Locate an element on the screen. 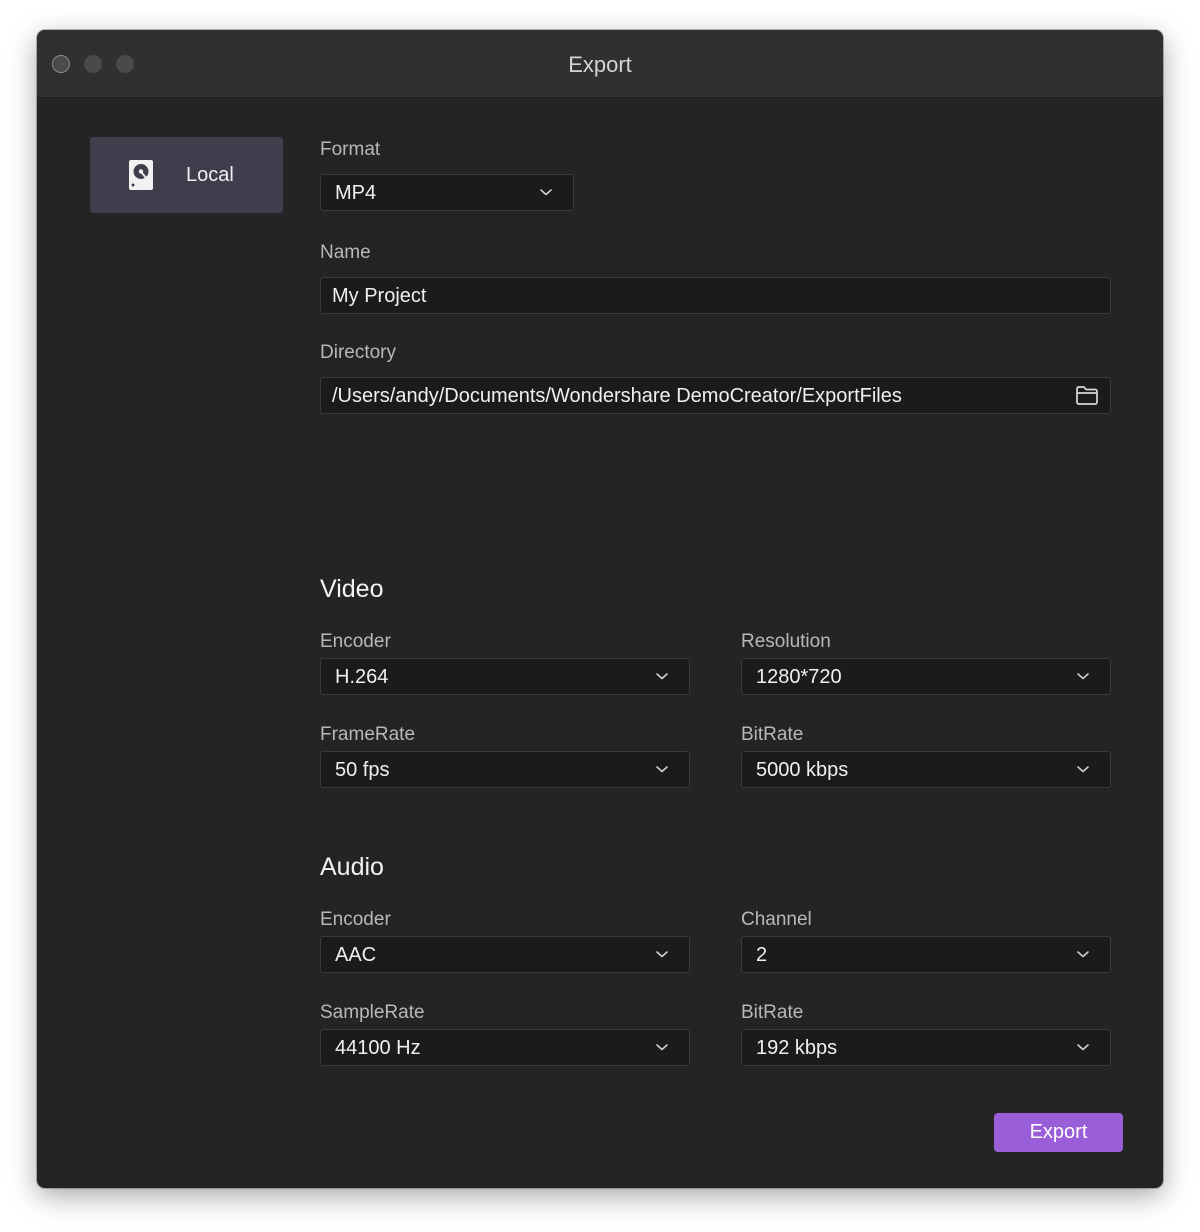 This screenshot has height=1232, width=1200. window-title: Export is located at coordinates (600, 64).